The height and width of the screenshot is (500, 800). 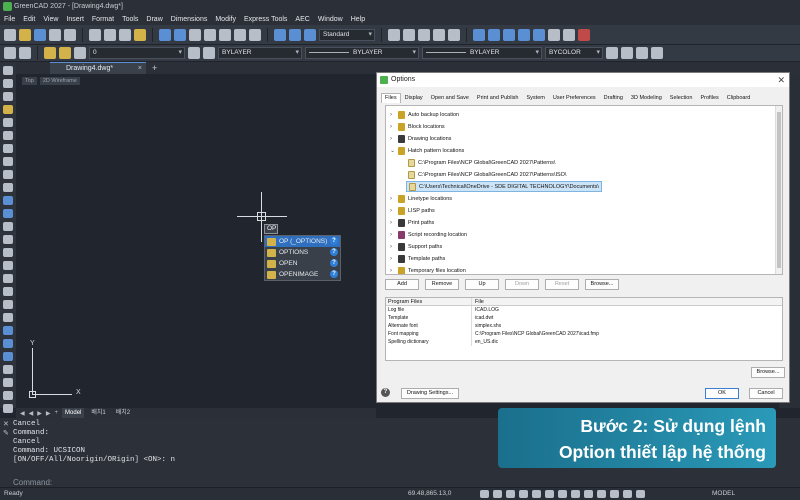 What do you see at coordinates (642, 53) in the screenshot?
I see `light-icon` at bounding box center [642, 53].